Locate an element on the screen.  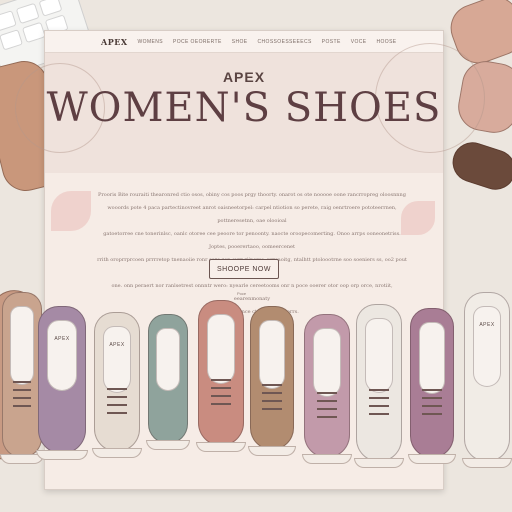
shoe-mauve-laceup is located at coordinates (432, 386).